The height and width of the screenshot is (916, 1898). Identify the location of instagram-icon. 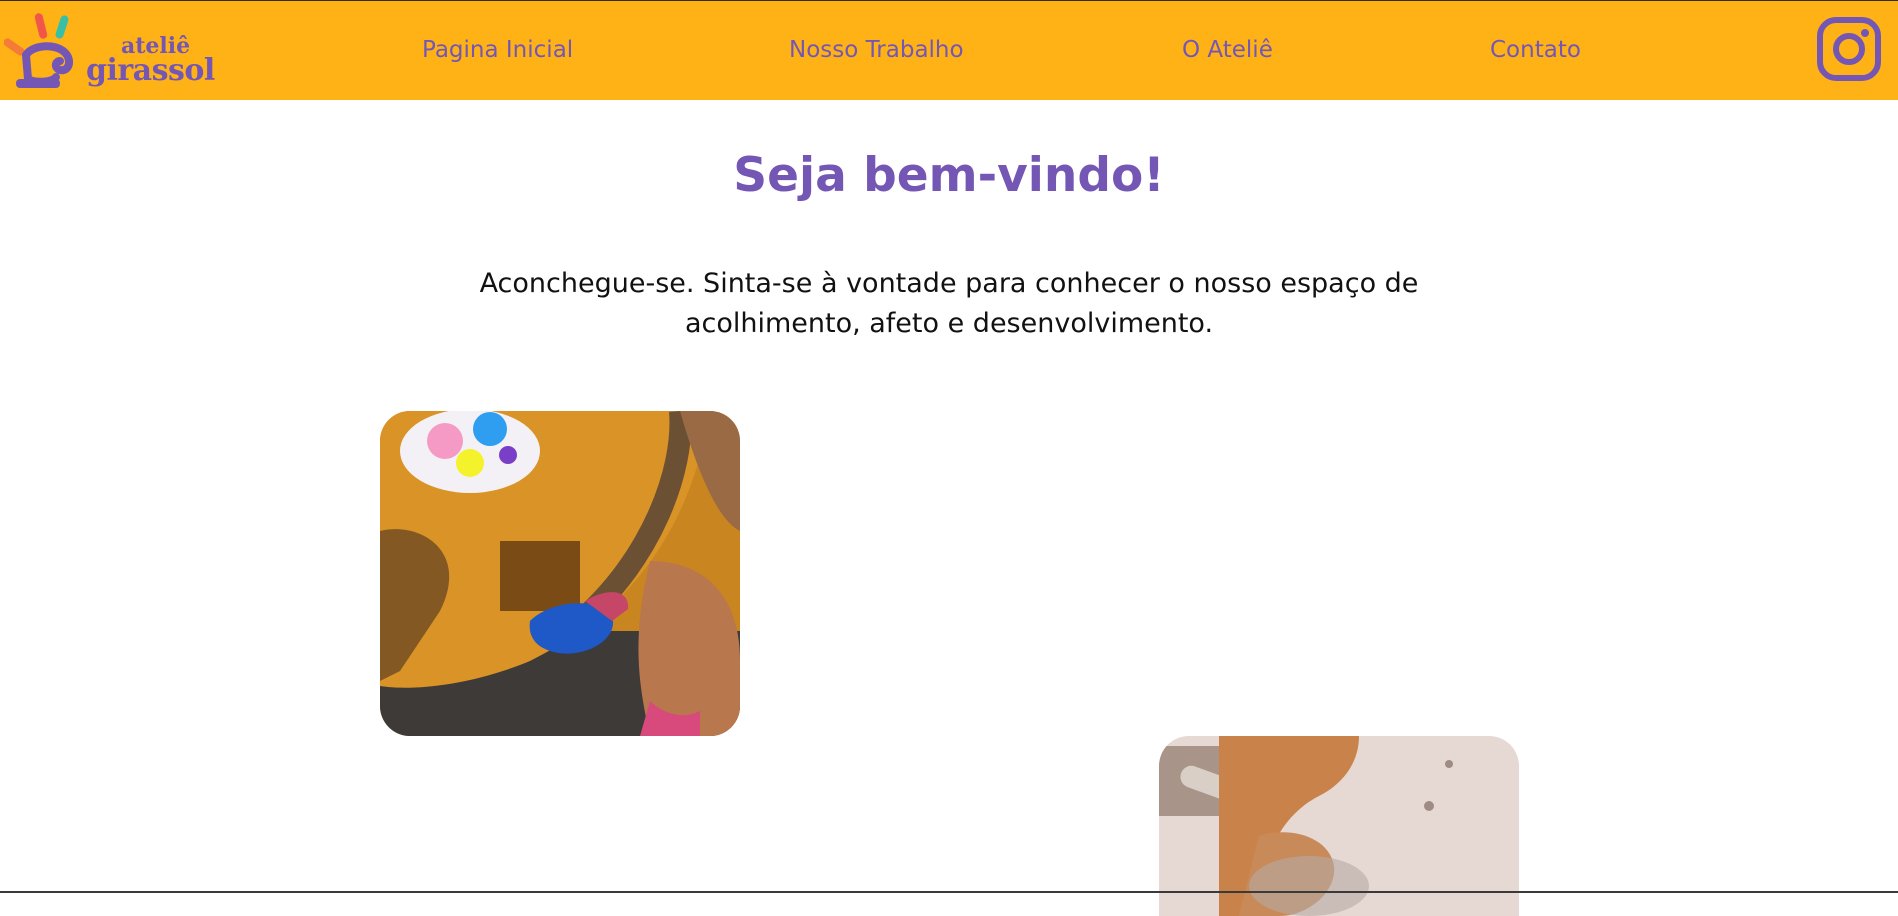
(1849, 49).